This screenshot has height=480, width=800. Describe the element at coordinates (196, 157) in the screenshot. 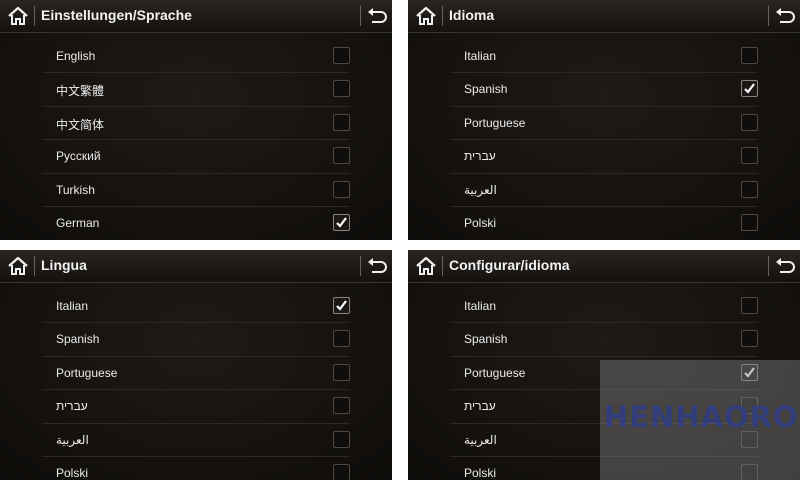

I see `language-option: Русский` at that location.